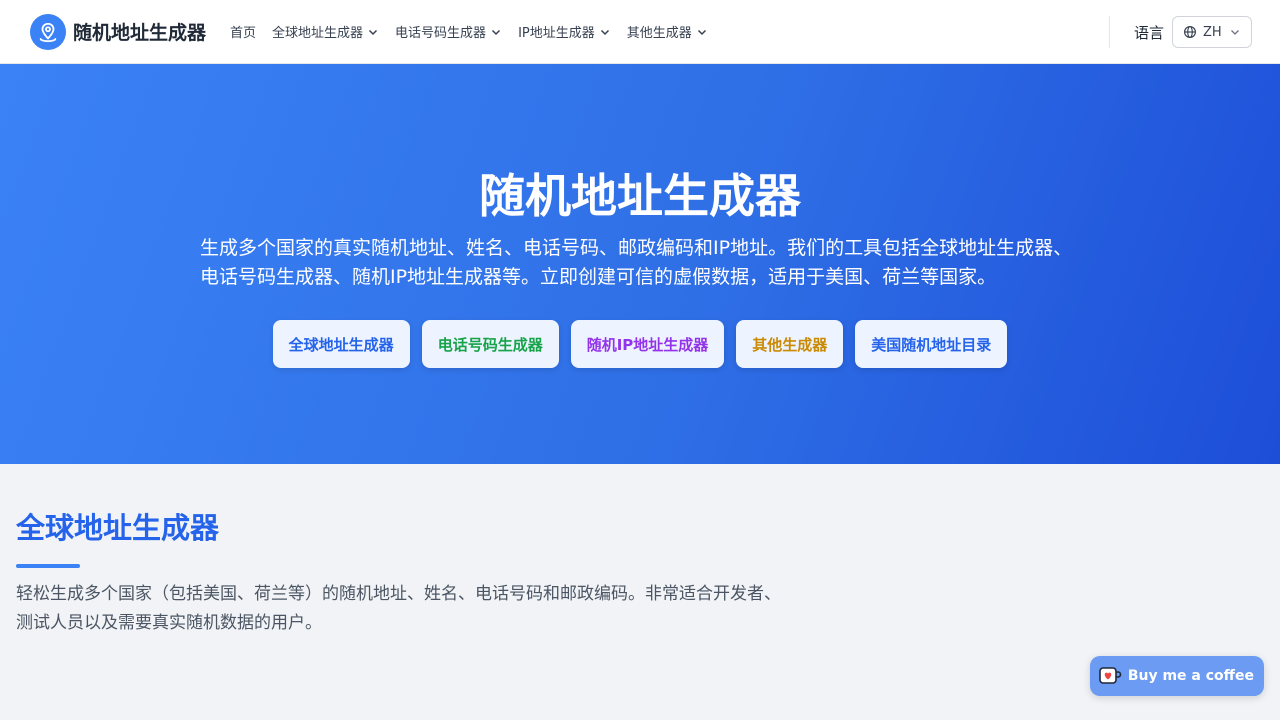 The image size is (1280, 720). What do you see at coordinates (659, 33) in the screenshot?
I see `nav-item-label: 其他生成器` at bounding box center [659, 33].